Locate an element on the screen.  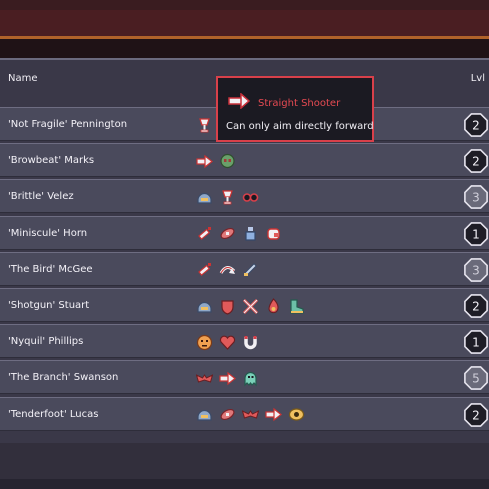
soldier-row: 'The Branch' Swanson 5 is located at coordinates (244, 377).